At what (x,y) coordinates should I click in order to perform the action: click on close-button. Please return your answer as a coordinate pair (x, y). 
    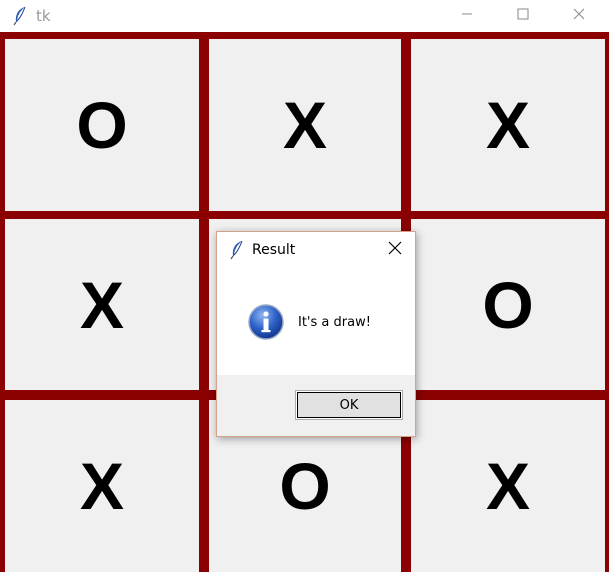
    Looking at the image, I should click on (579, 16).